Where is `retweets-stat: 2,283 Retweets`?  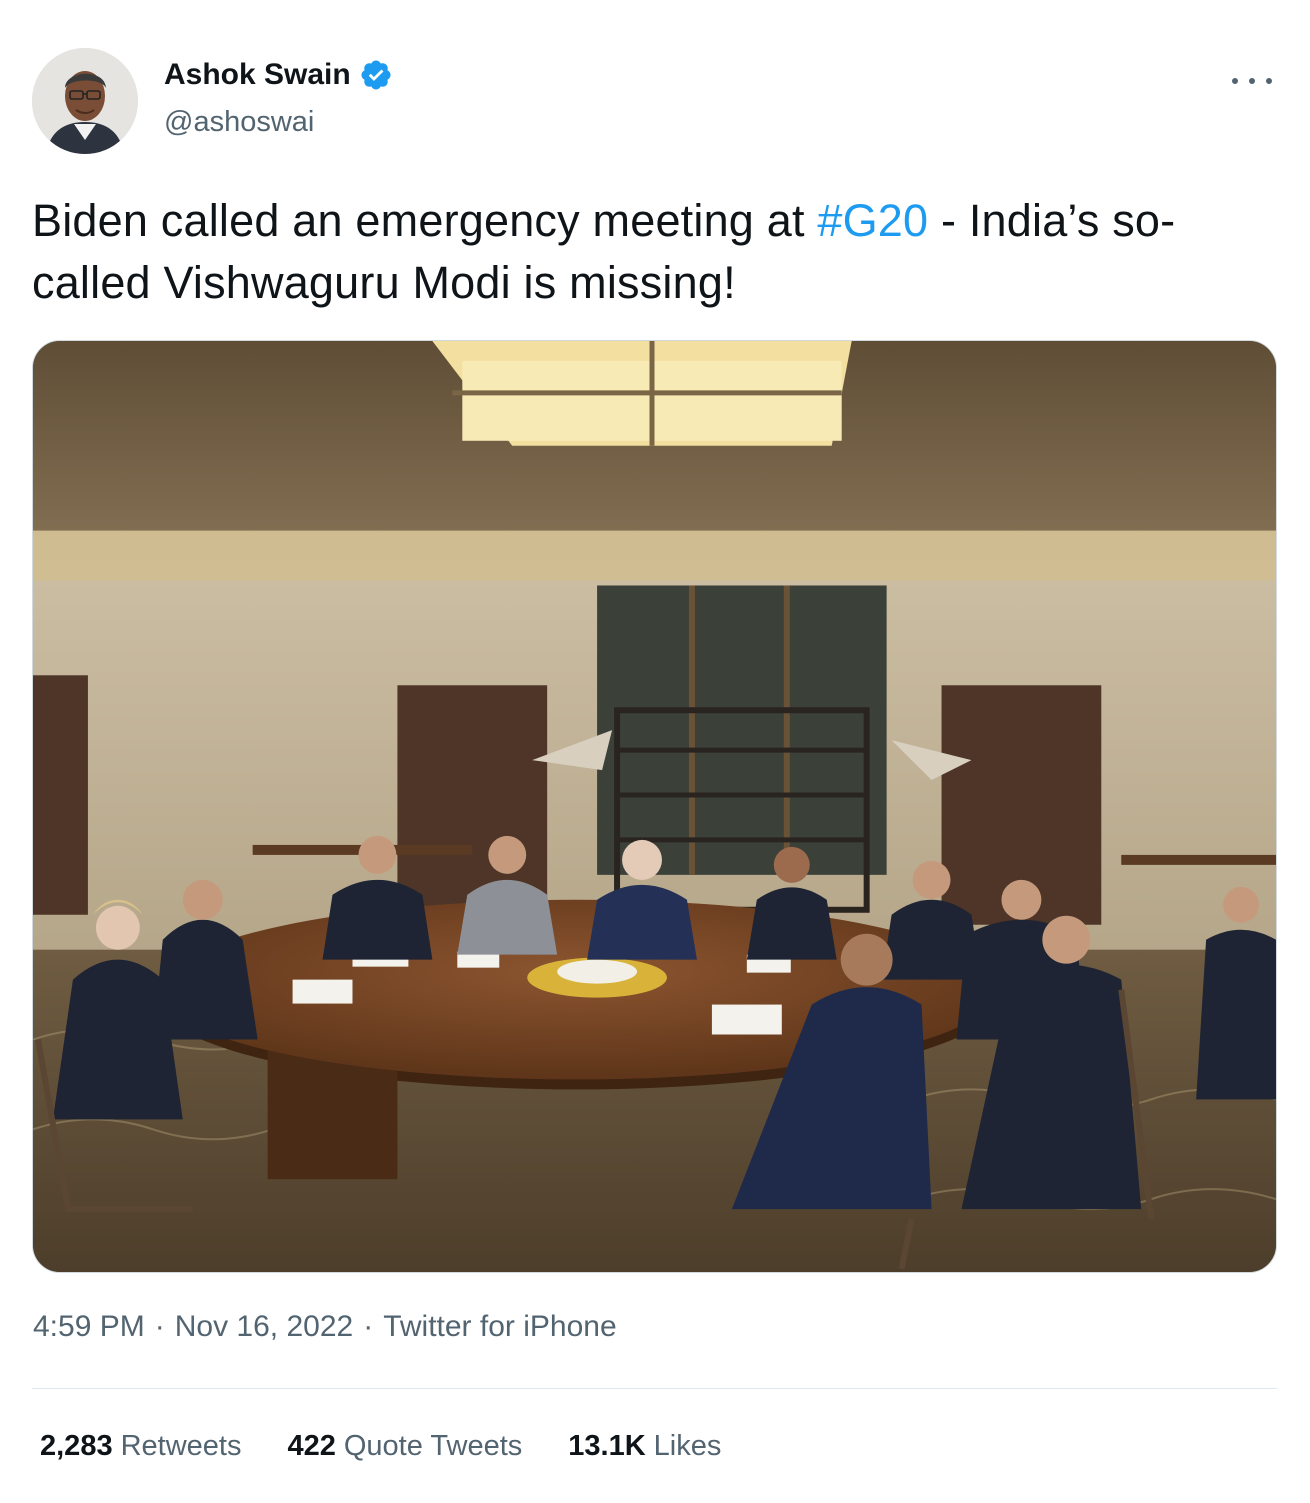 retweets-stat: 2,283 Retweets is located at coordinates (140, 1446).